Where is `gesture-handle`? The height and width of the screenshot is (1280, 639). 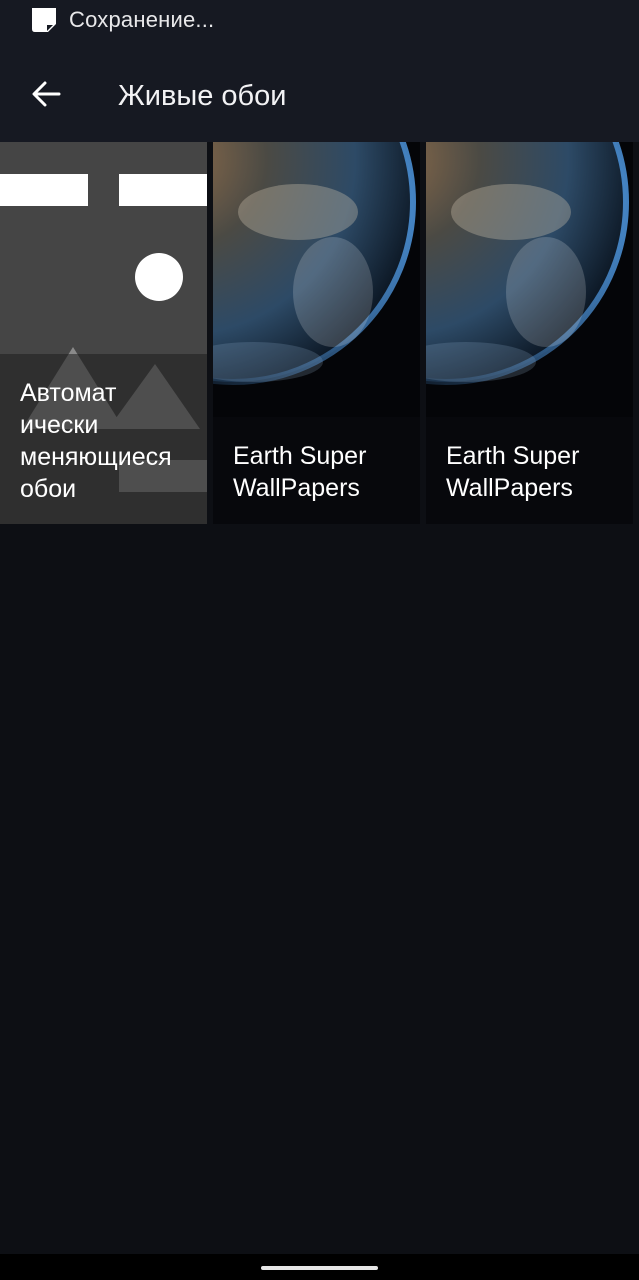 gesture-handle is located at coordinates (319, 1268).